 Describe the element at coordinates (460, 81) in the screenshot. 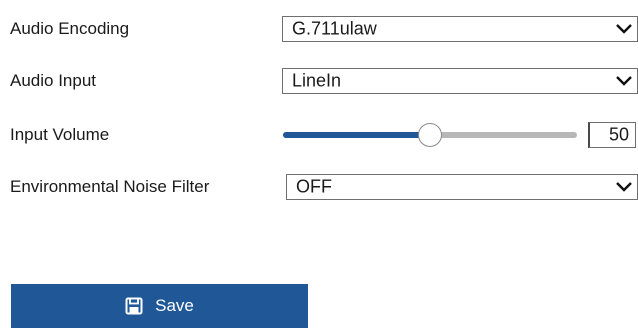

I see `audio-input-select: LineIn` at that location.